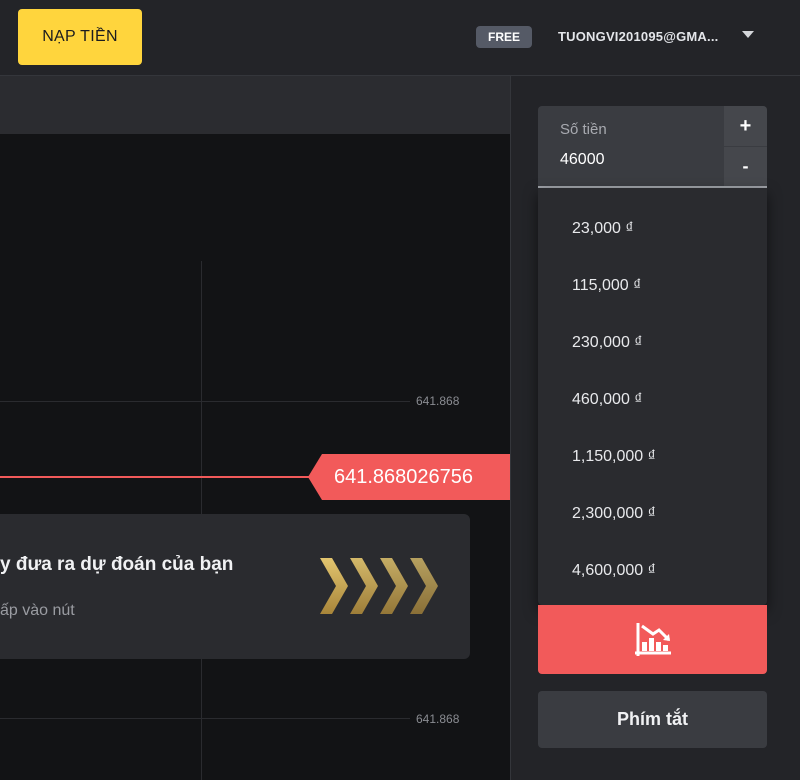  What do you see at coordinates (652, 719) in the screenshot?
I see `shortcuts-button: Phím tắt` at bounding box center [652, 719].